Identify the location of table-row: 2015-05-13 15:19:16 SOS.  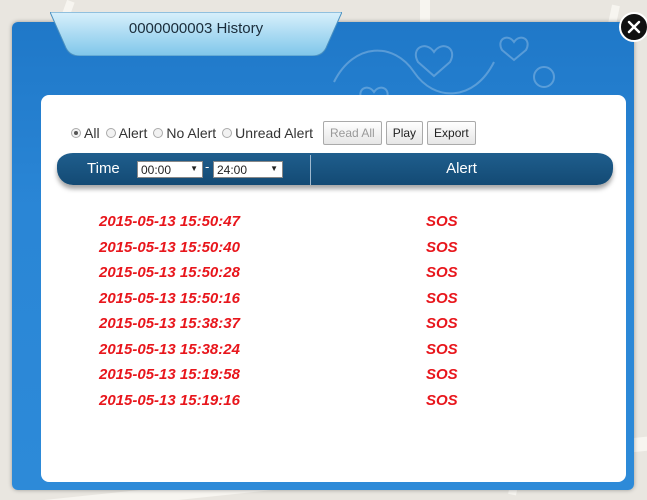
(333, 405).